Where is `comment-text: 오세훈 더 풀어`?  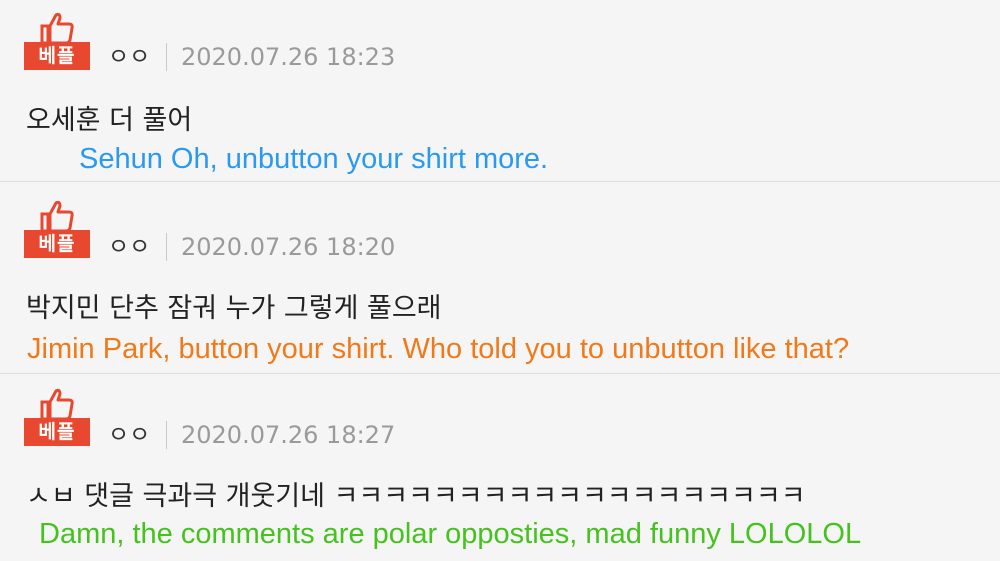
comment-text: 오세훈 더 풀어 is located at coordinates (109, 120).